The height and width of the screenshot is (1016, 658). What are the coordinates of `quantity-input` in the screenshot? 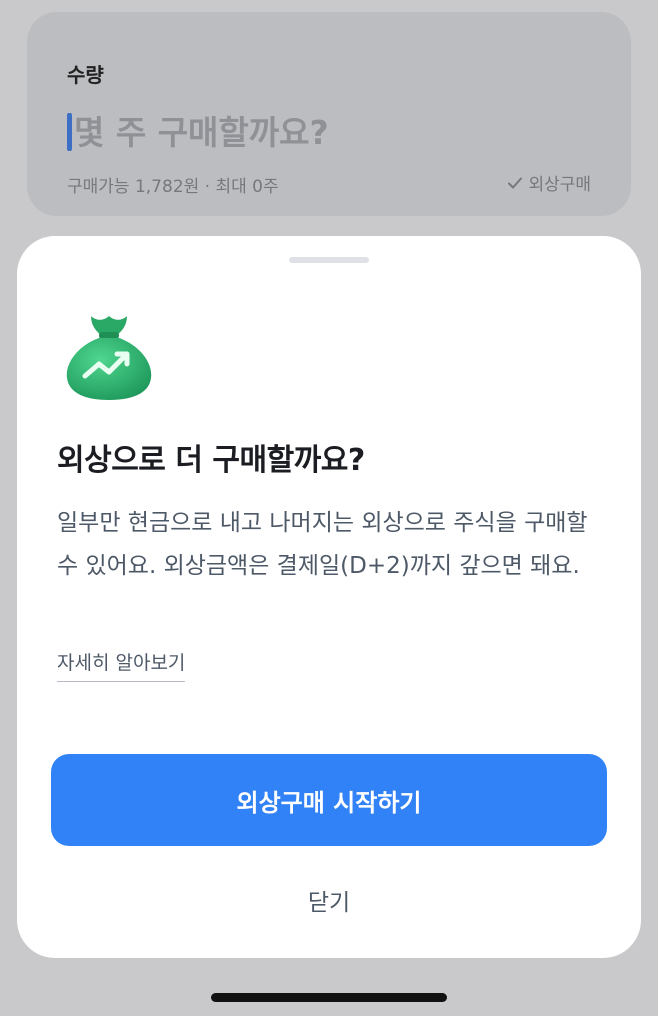 It's located at (239, 132).